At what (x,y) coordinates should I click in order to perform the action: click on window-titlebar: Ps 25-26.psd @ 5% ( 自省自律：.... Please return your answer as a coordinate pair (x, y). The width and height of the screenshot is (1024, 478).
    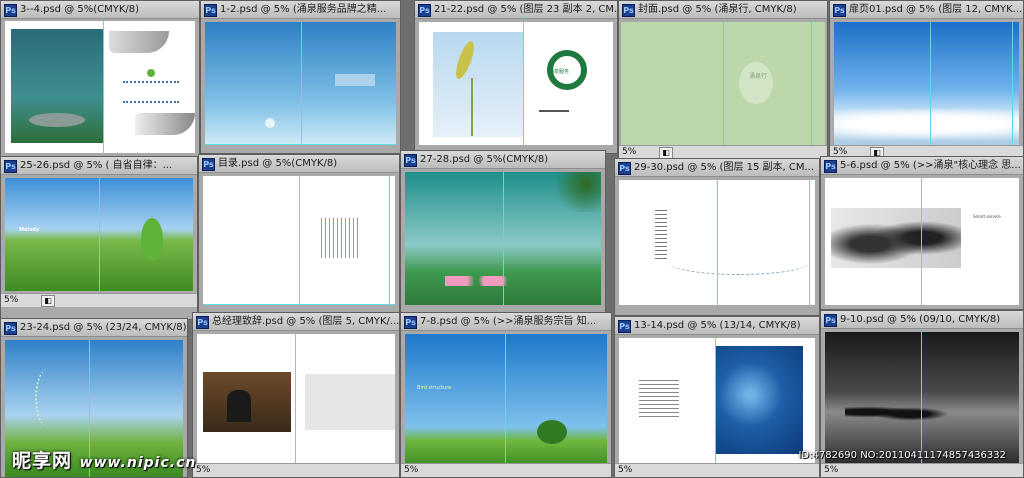
    Looking at the image, I should click on (99, 166).